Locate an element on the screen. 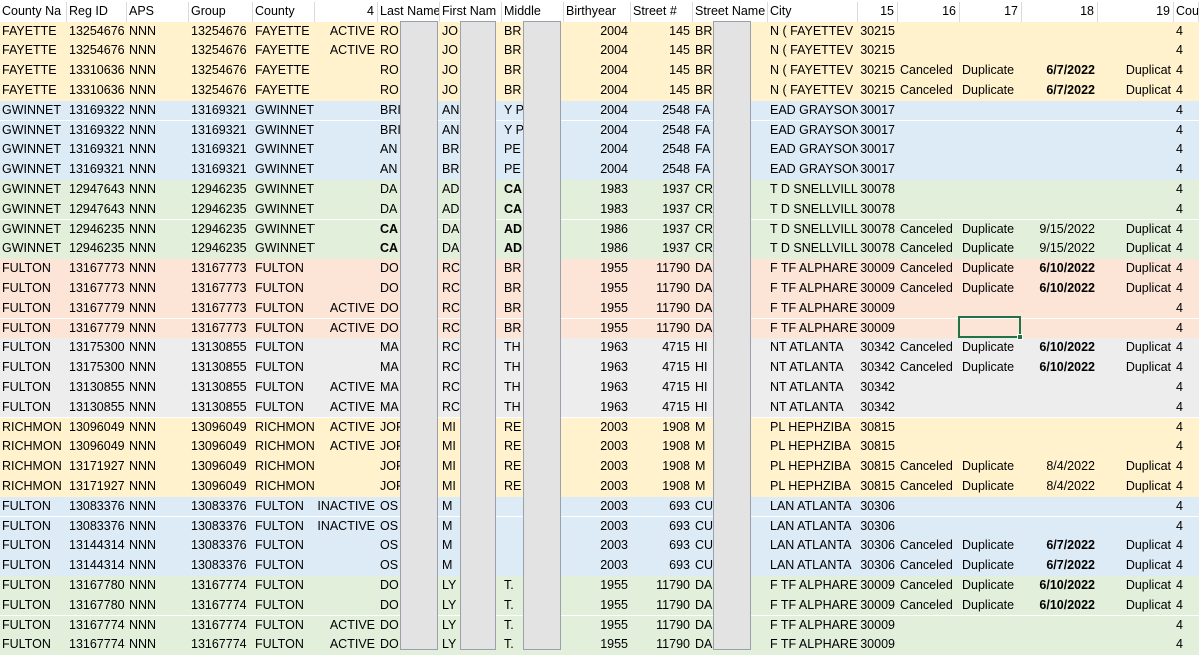 The image size is (1199, 655). cell-cancel-date: 6/7/2022 is located at coordinates (1060, 91).